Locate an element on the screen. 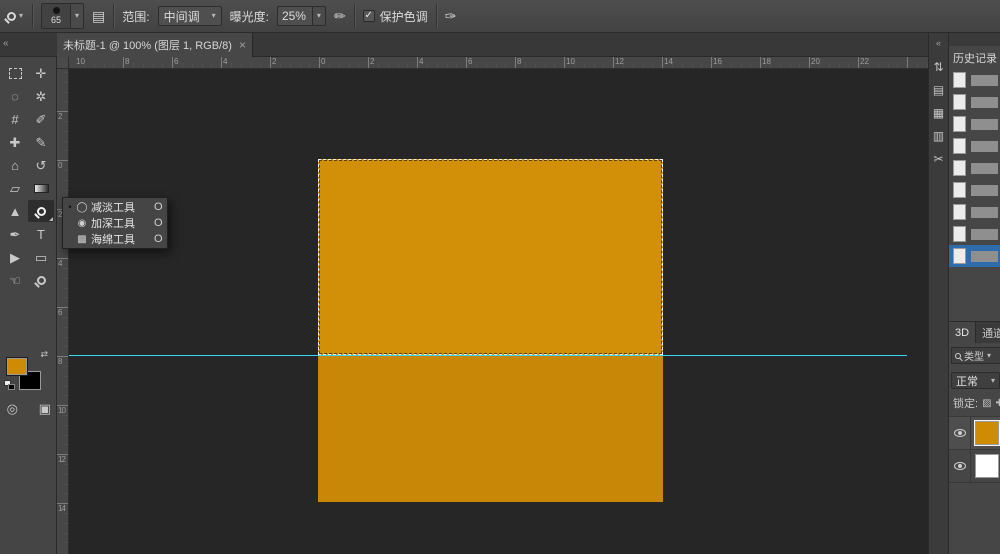 The image size is (1000, 554). layers-filter-dropdown: 类型 ▾ is located at coordinates (975, 355).